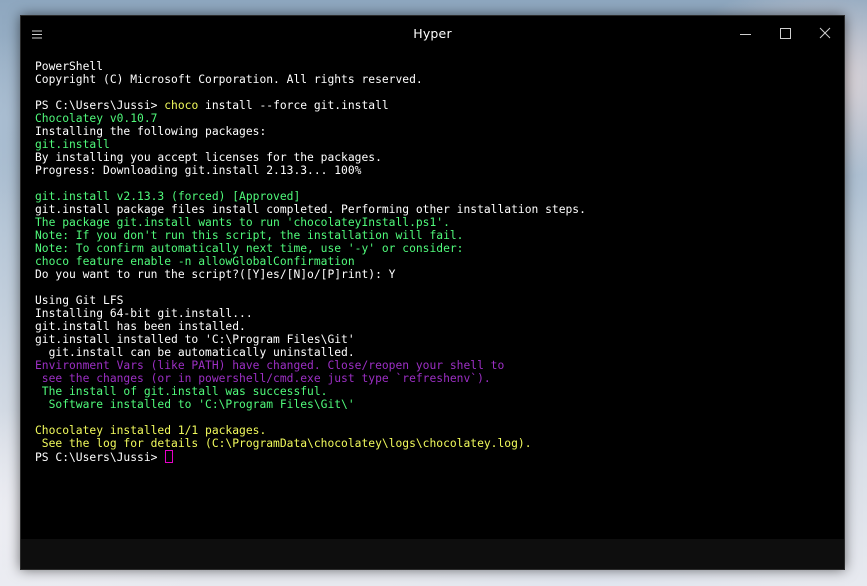 The height and width of the screenshot is (586, 867). I want to click on close-icon, so click(825, 34).